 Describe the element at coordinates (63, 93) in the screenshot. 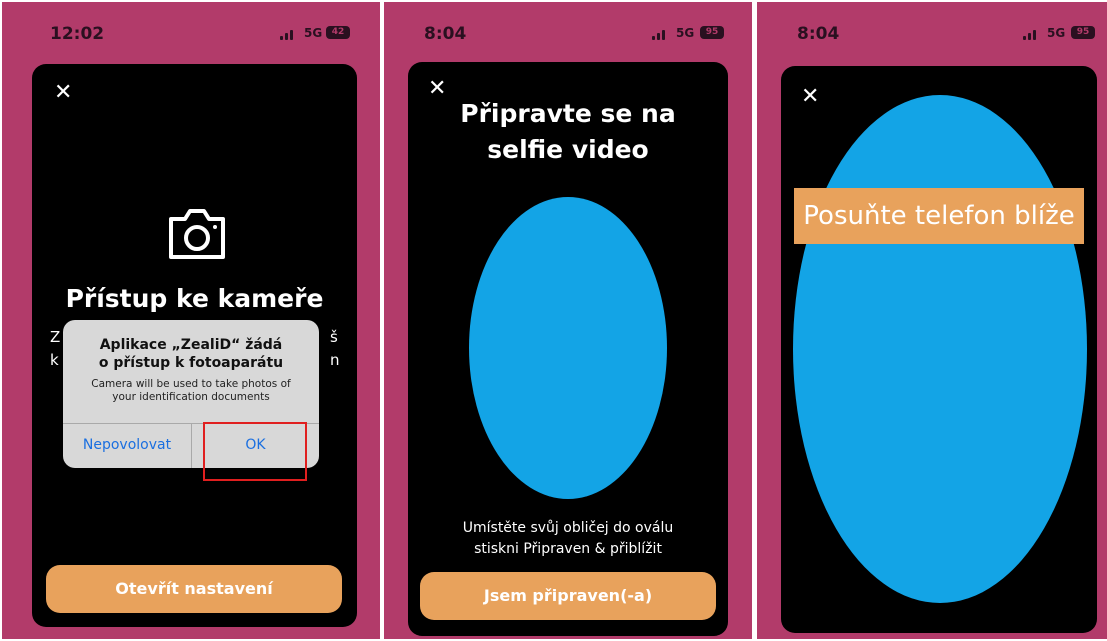

I see `close-icon: ✕` at that location.